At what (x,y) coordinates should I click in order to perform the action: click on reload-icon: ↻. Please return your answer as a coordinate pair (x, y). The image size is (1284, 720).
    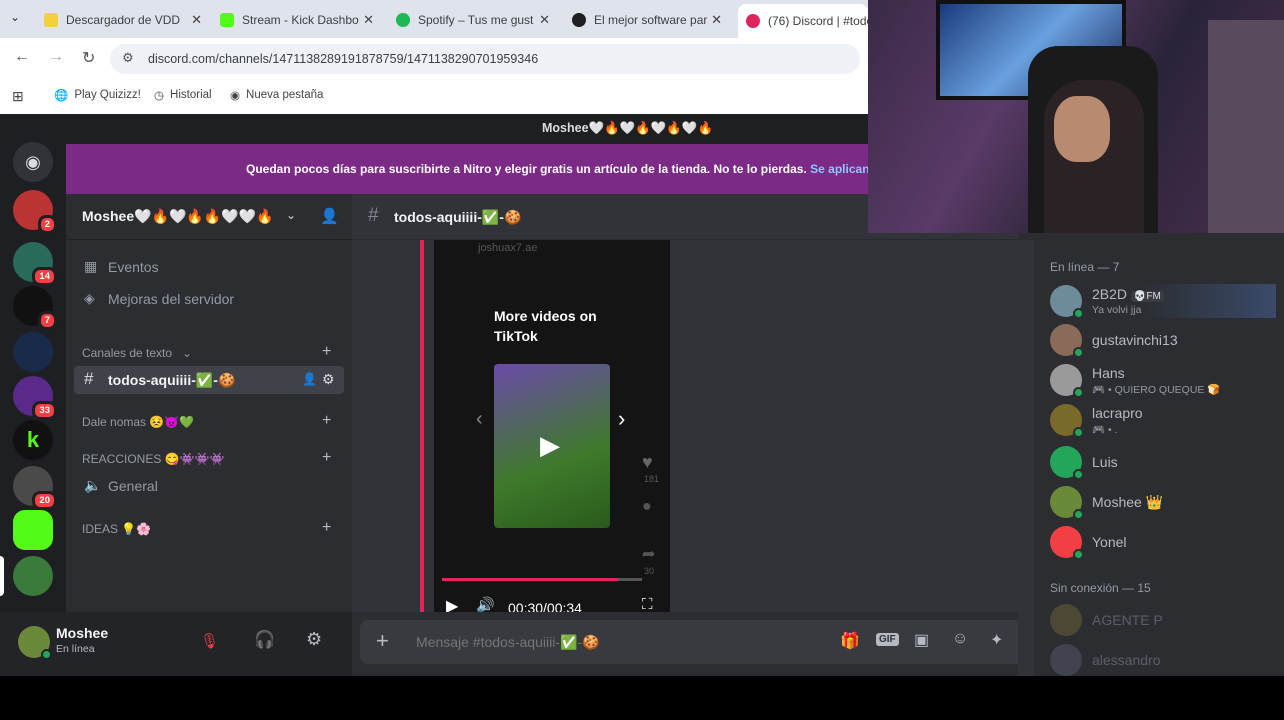
    Looking at the image, I should click on (88, 58).